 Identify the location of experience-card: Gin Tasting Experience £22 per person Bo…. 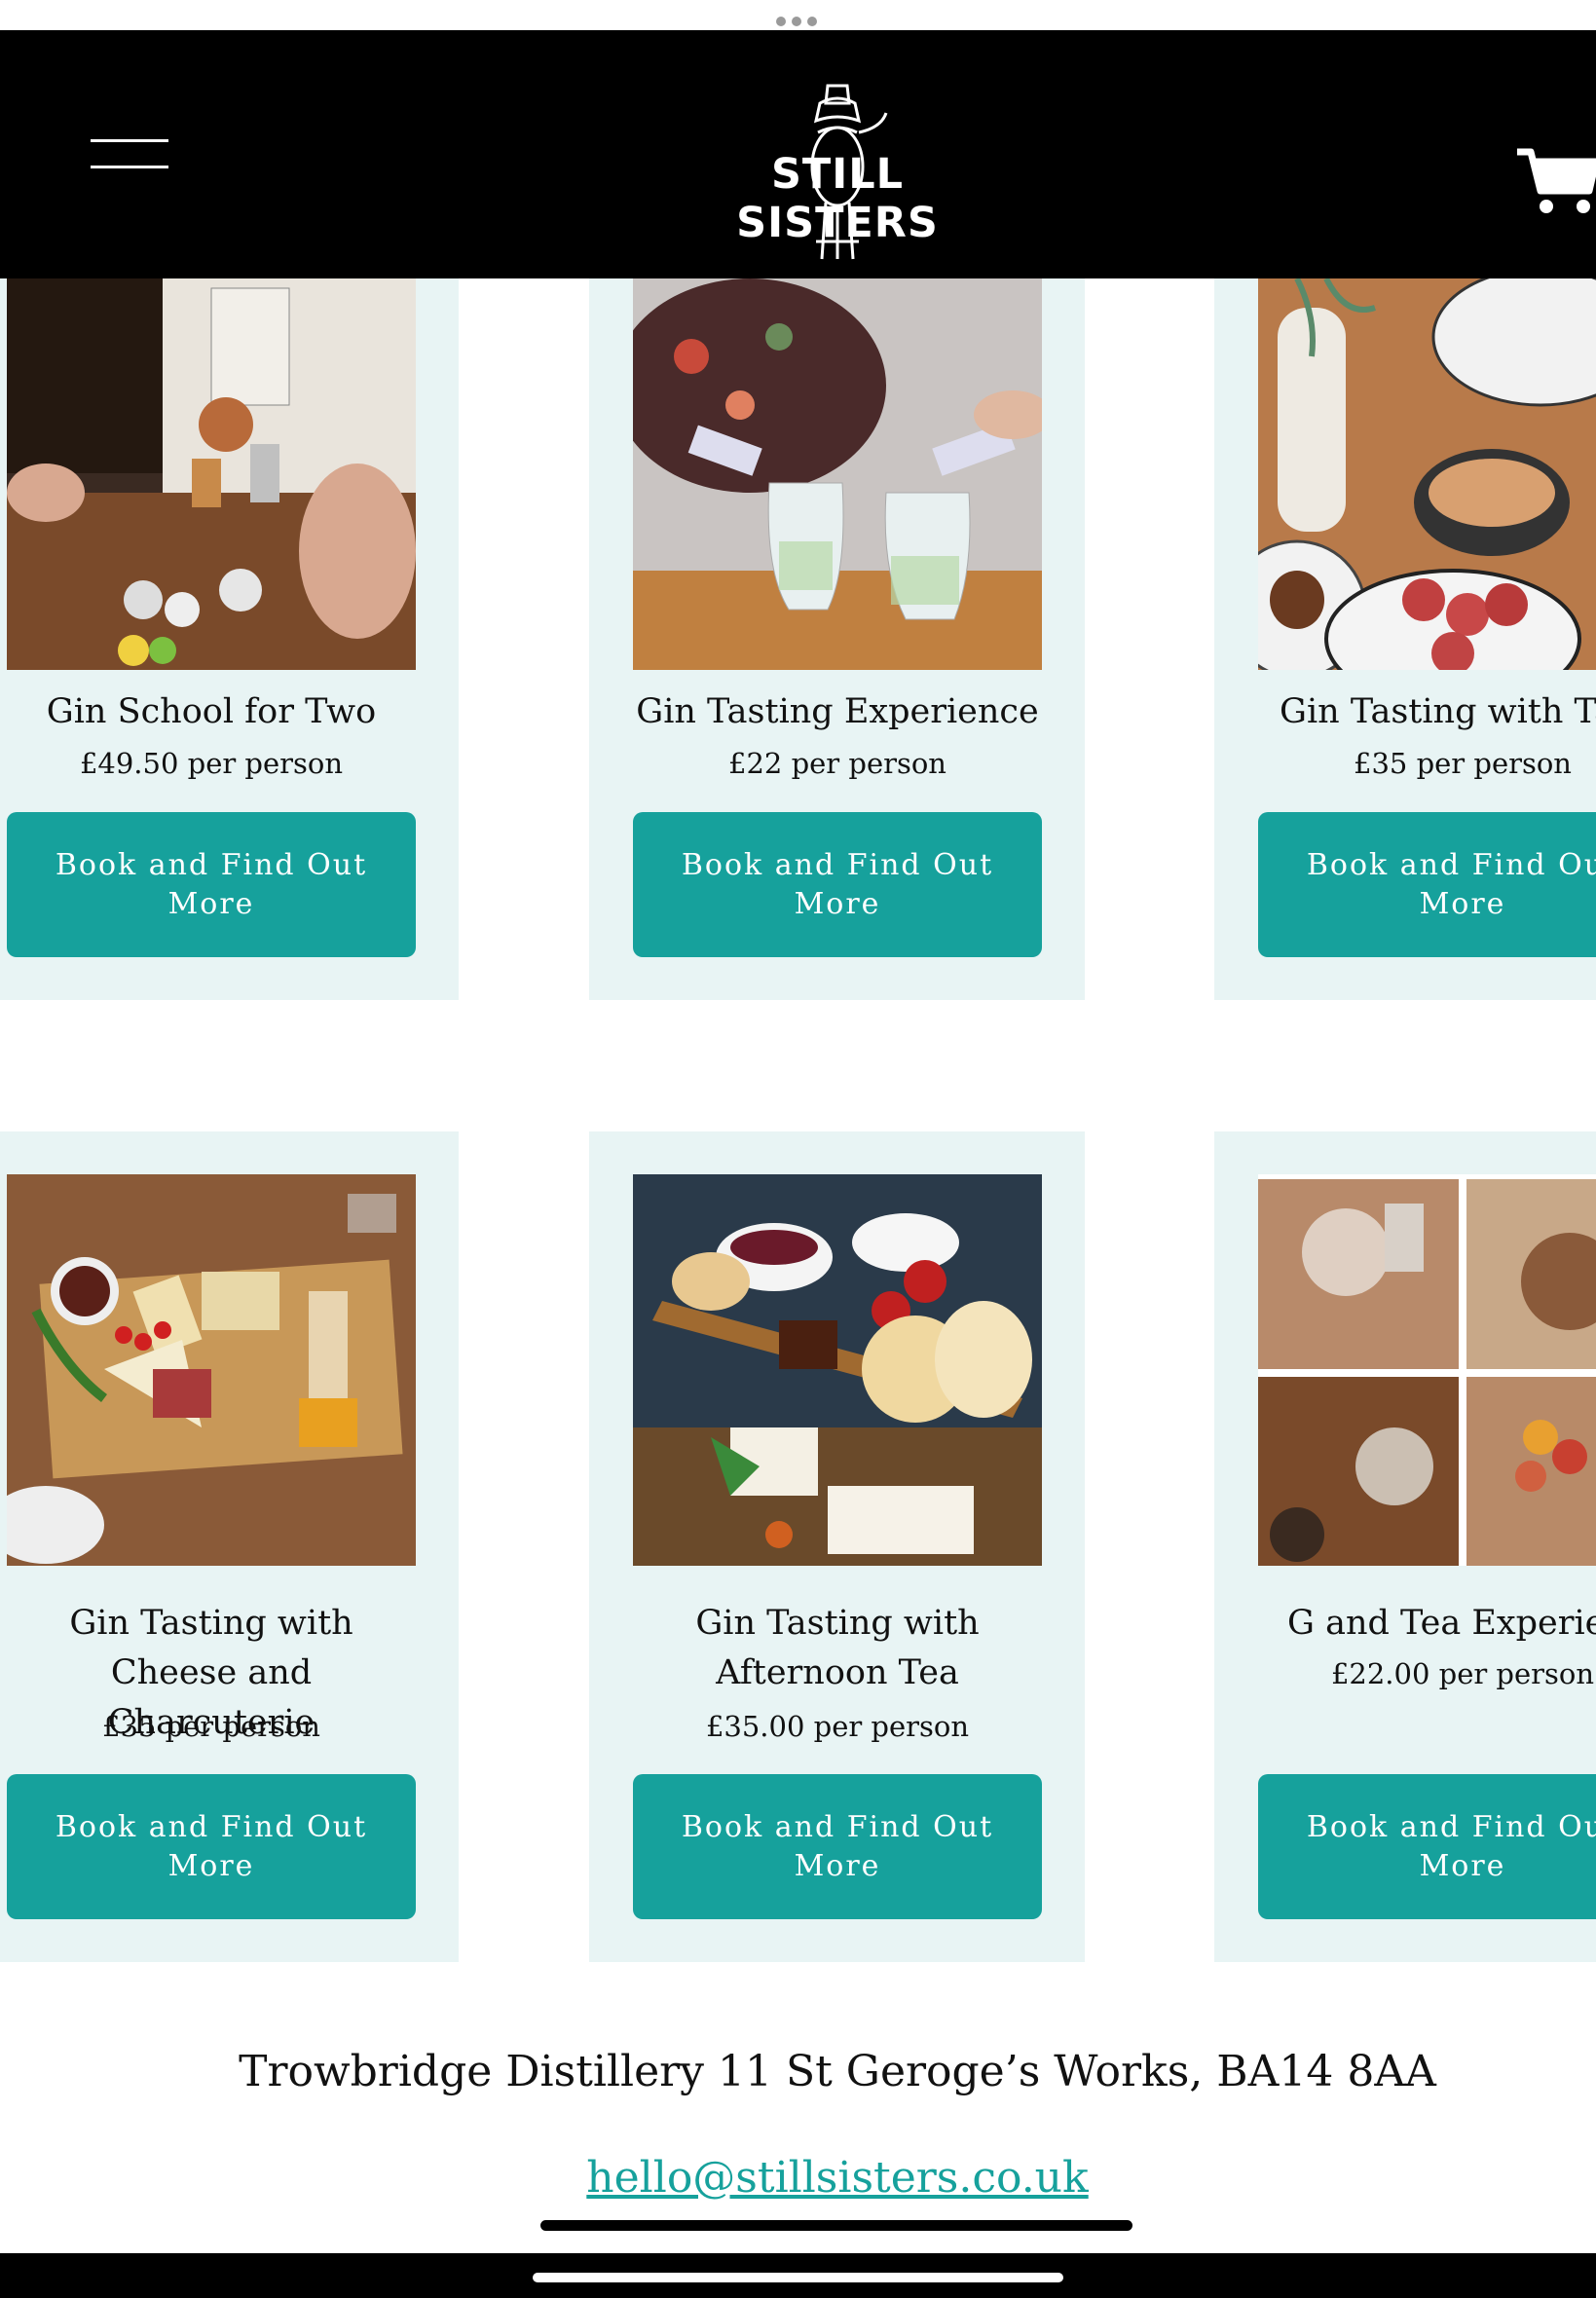
(837, 639).